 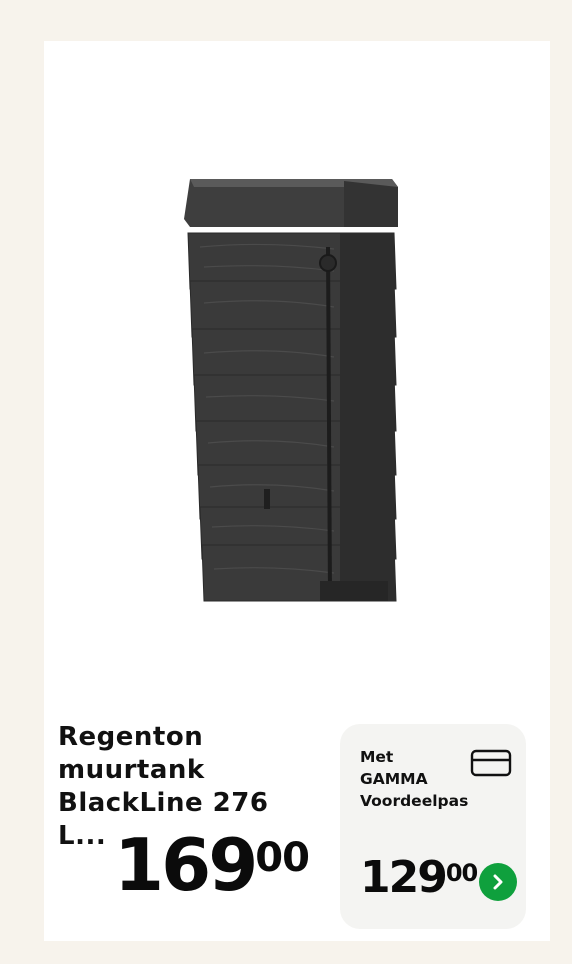 I want to click on loyalty-price: 12900, so click(x=419, y=878).